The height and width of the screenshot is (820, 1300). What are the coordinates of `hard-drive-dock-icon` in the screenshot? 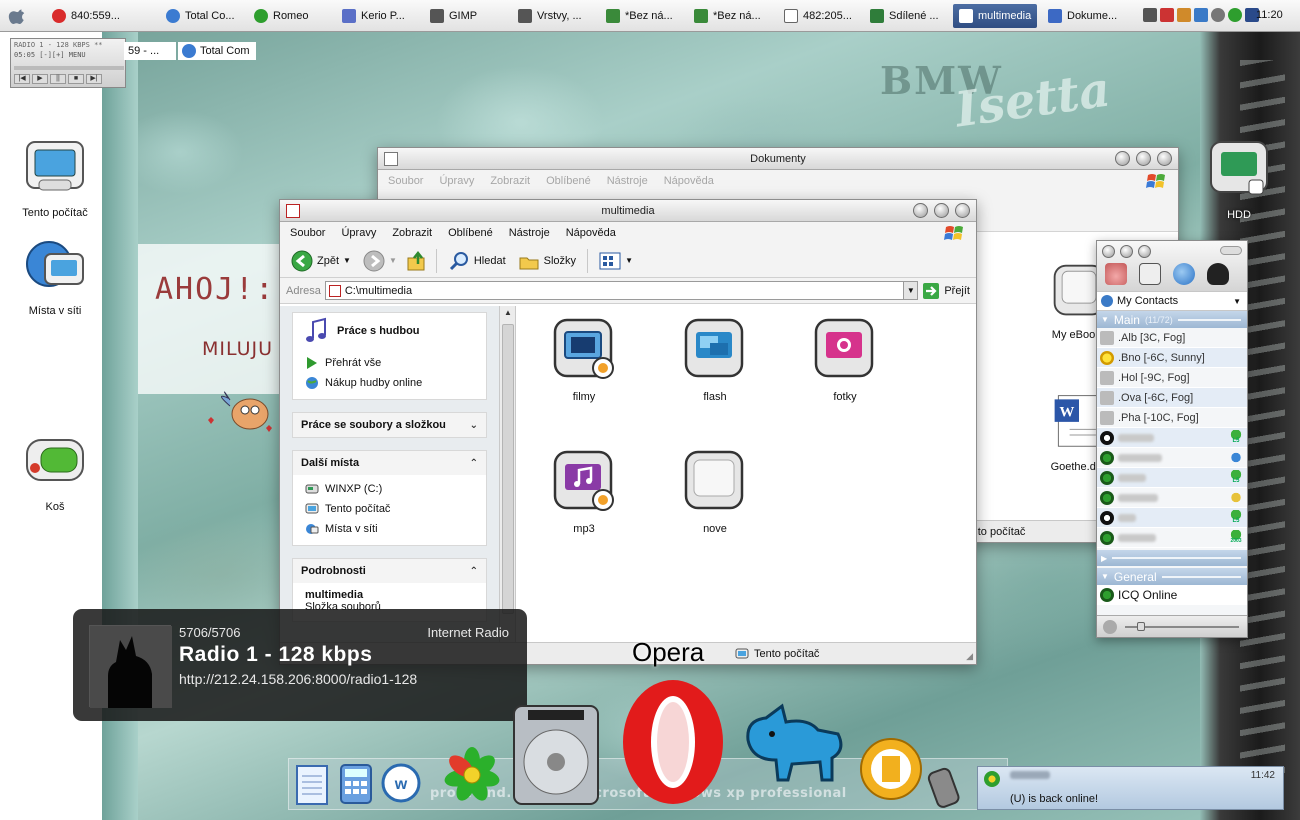 It's located at (556, 755).